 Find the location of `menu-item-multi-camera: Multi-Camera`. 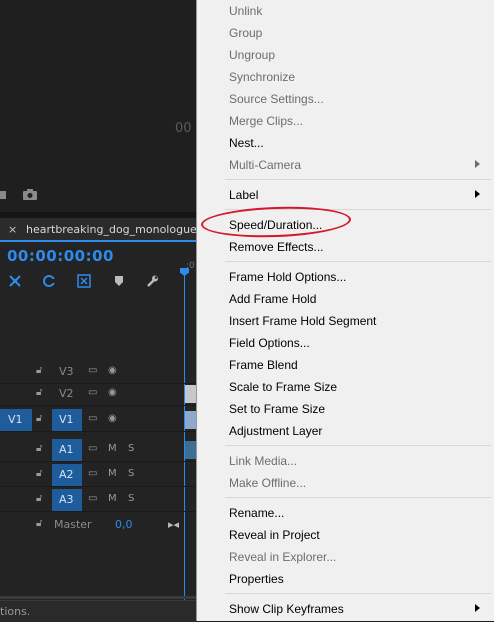

menu-item-multi-camera: Multi-Camera is located at coordinates (345, 165).